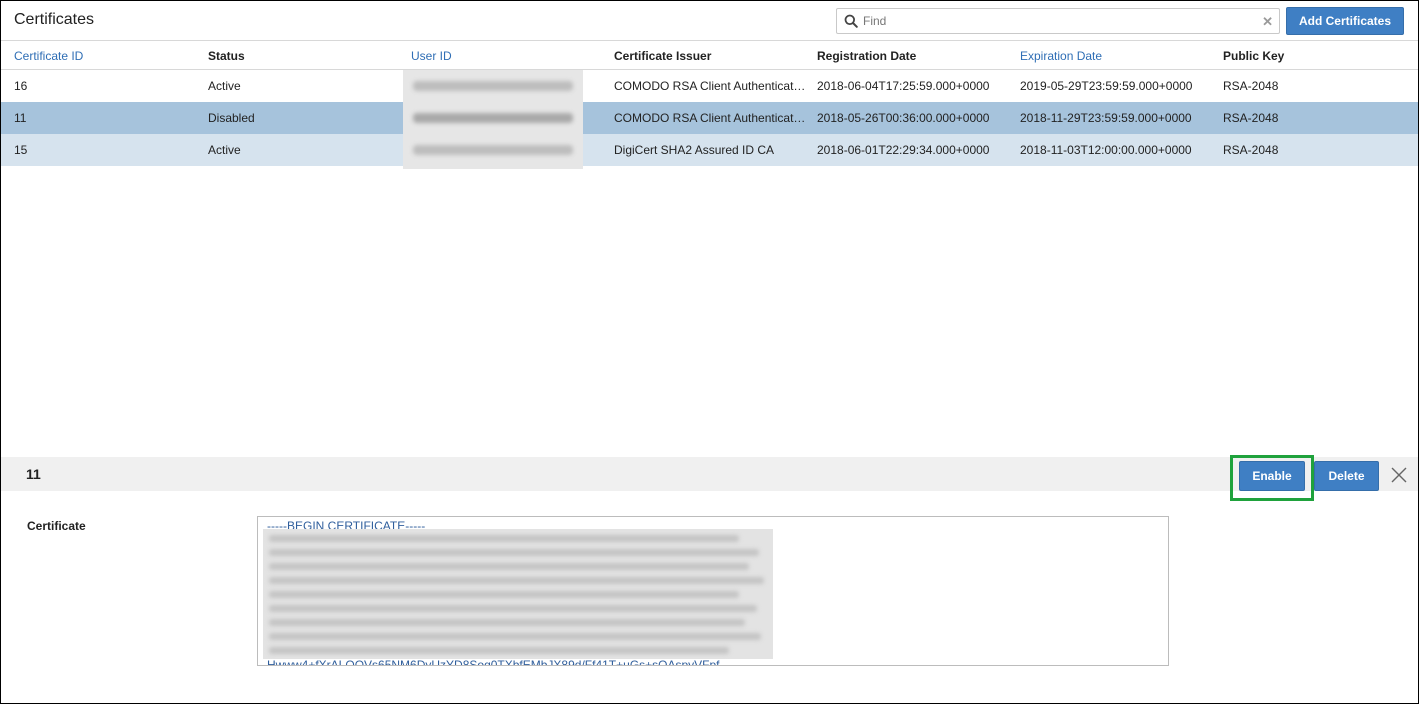  I want to click on detail-header: 11, so click(709, 474).